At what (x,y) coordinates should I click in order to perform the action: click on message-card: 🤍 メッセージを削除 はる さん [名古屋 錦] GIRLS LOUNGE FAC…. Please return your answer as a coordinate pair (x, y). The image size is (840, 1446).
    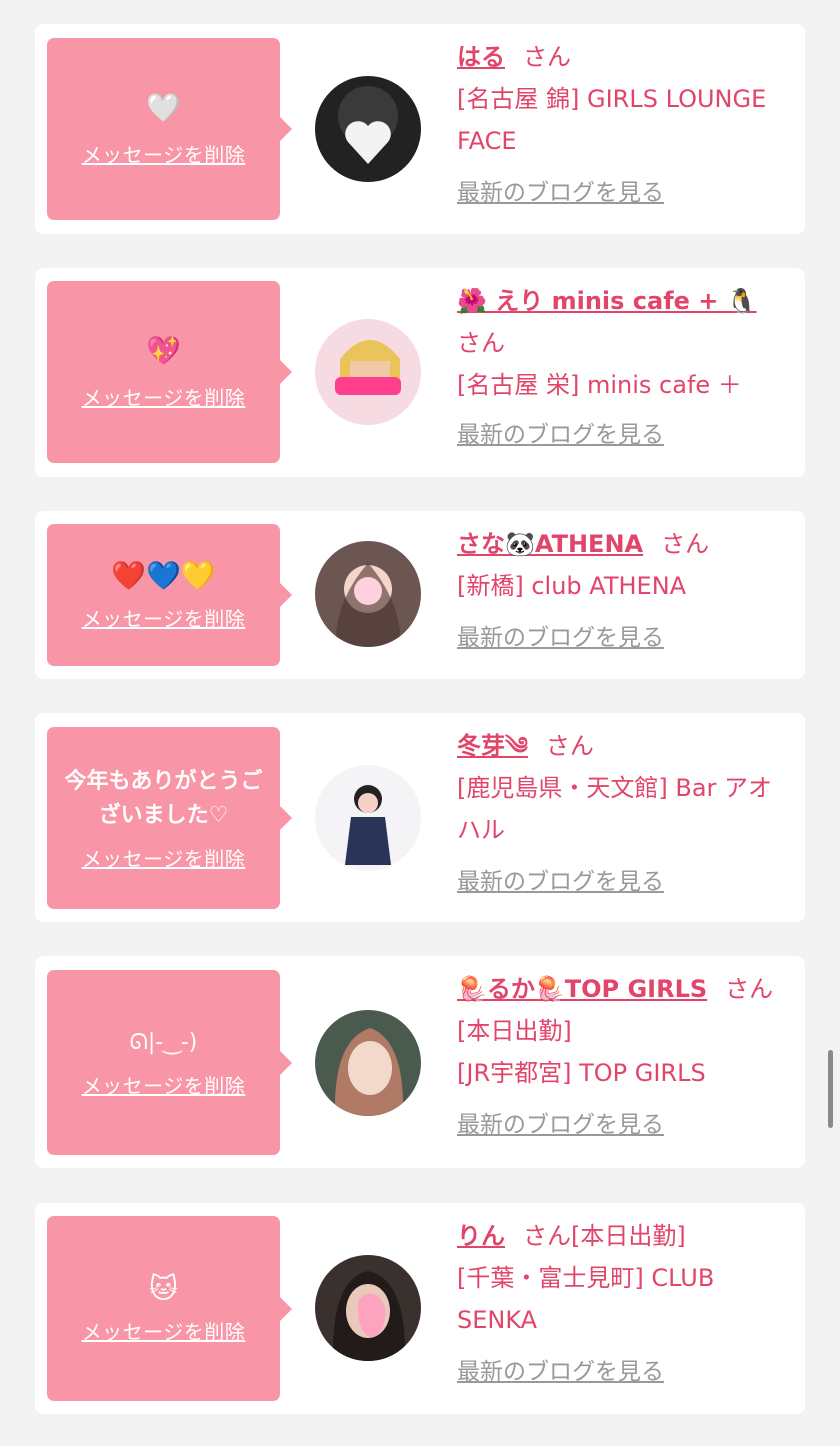
    Looking at the image, I should click on (420, 129).